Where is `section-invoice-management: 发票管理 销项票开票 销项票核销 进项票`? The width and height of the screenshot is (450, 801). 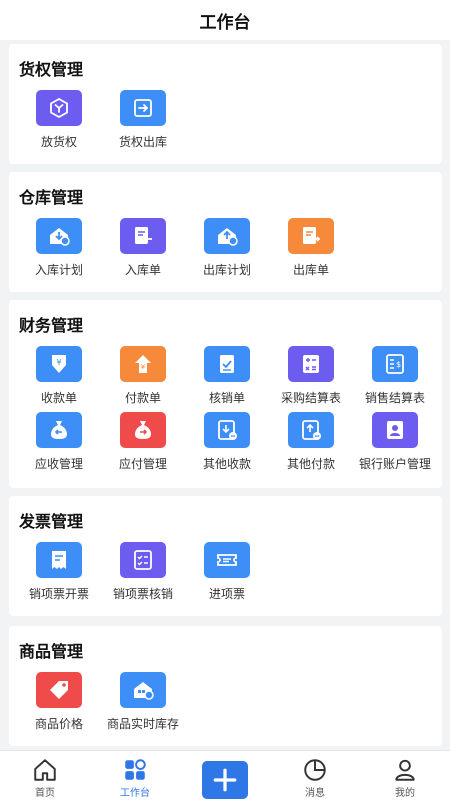 section-invoice-management: 发票管理 销项票开票 销项票核销 进项票 is located at coordinates (225, 556).